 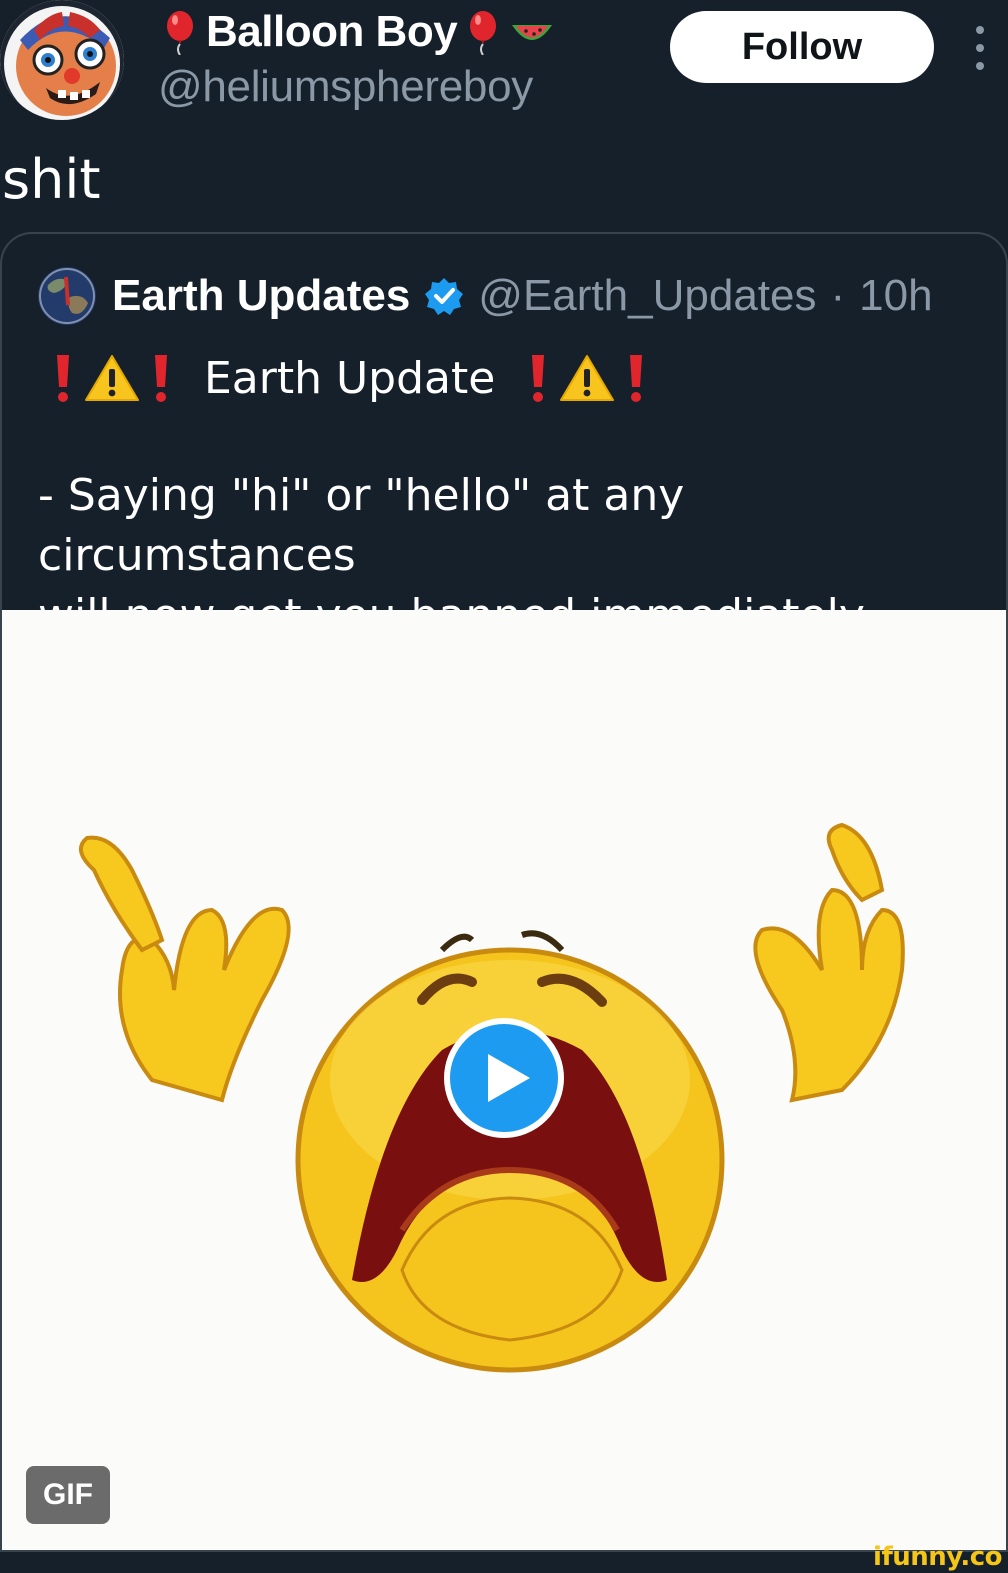 I want to click on ifunny-watermark: ifunny.co, so click(x=937, y=1557).